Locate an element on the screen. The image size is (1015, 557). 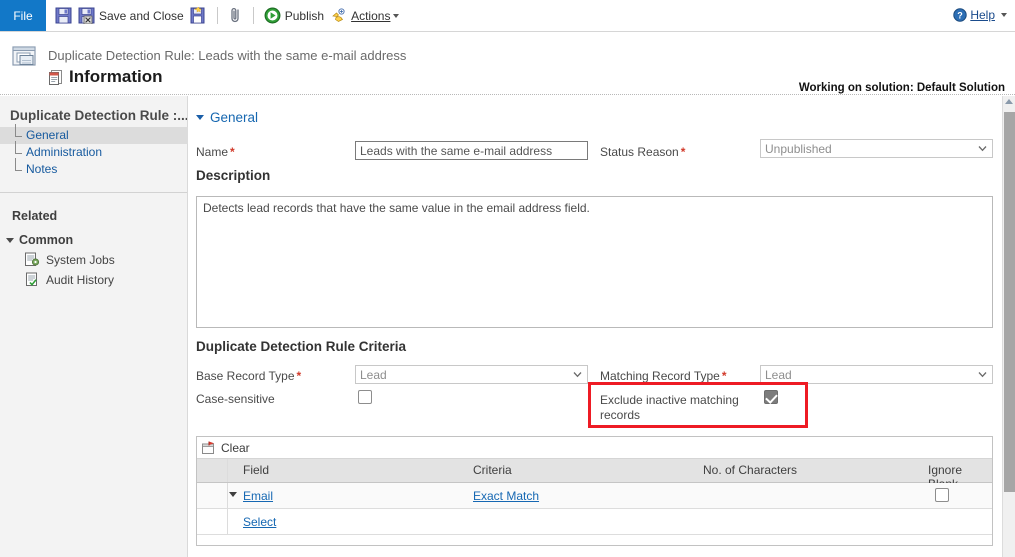
select-link: Select is located at coordinates (259, 522).